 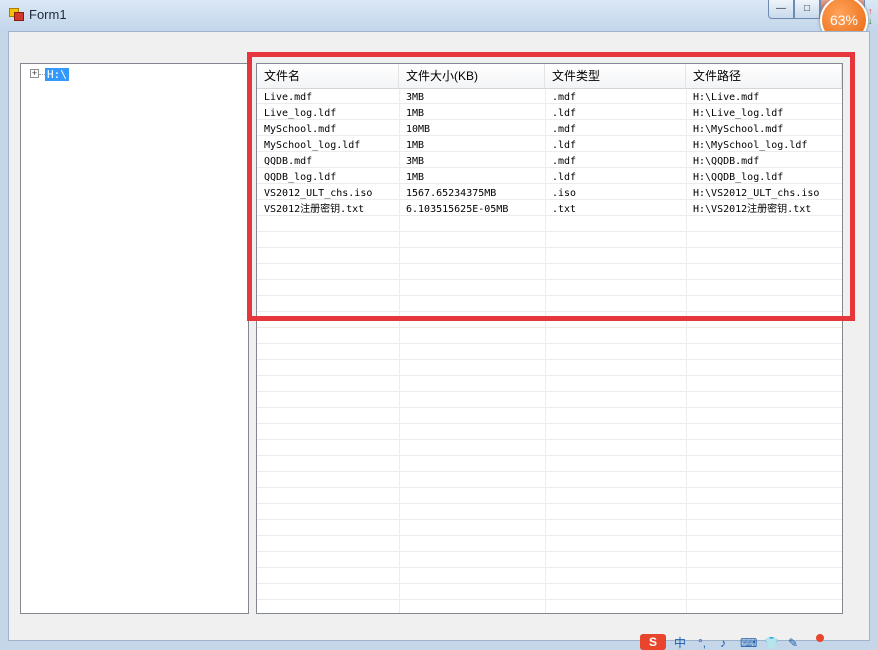 What do you see at coordinates (781, 9) in the screenshot?
I see `minimize-button: —` at bounding box center [781, 9].